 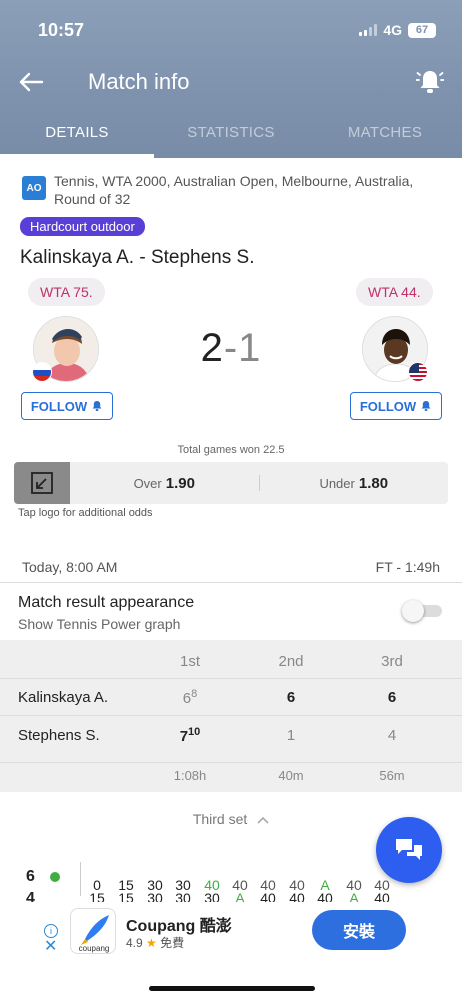 I want to click on table-row: Kalinskaya A. 68 6 6, so click(x=231, y=697).